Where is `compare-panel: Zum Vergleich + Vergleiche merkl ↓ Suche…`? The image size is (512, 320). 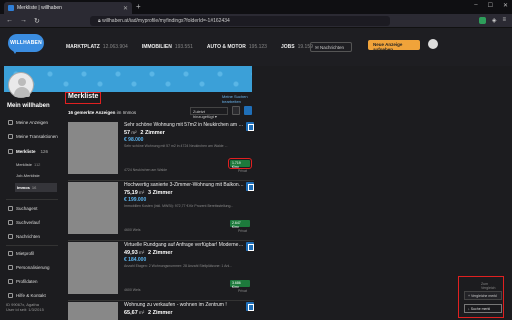
compare-panel: Zum Vergleich + Vergleiche merkl ↓ Suche… is located at coordinates (481, 297).